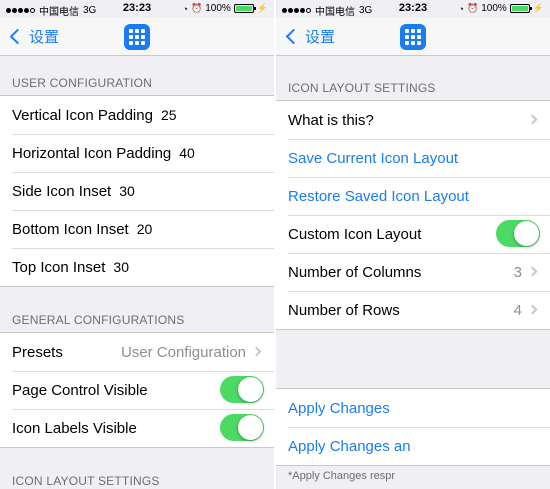  I want to click on general-configurations-header: GENERAL CONFIGURATIONS, so click(98, 320).